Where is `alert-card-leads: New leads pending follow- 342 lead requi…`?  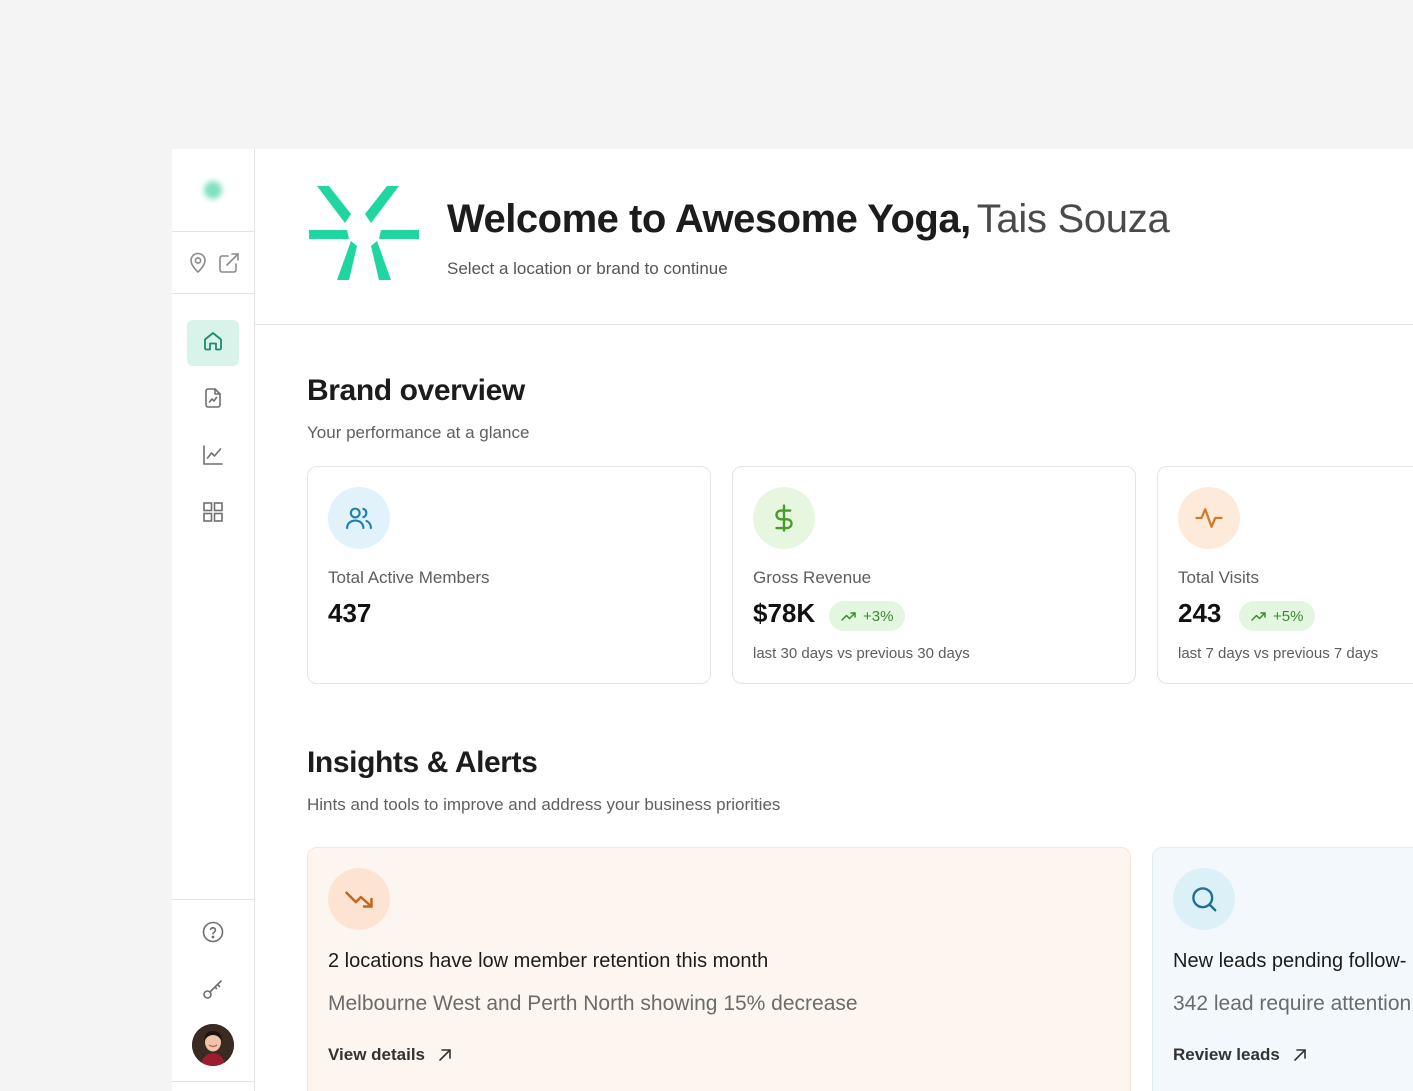
alert-card-leads: New leads pending follow- 342 lead requi… is located at coordinates (1282, 969).